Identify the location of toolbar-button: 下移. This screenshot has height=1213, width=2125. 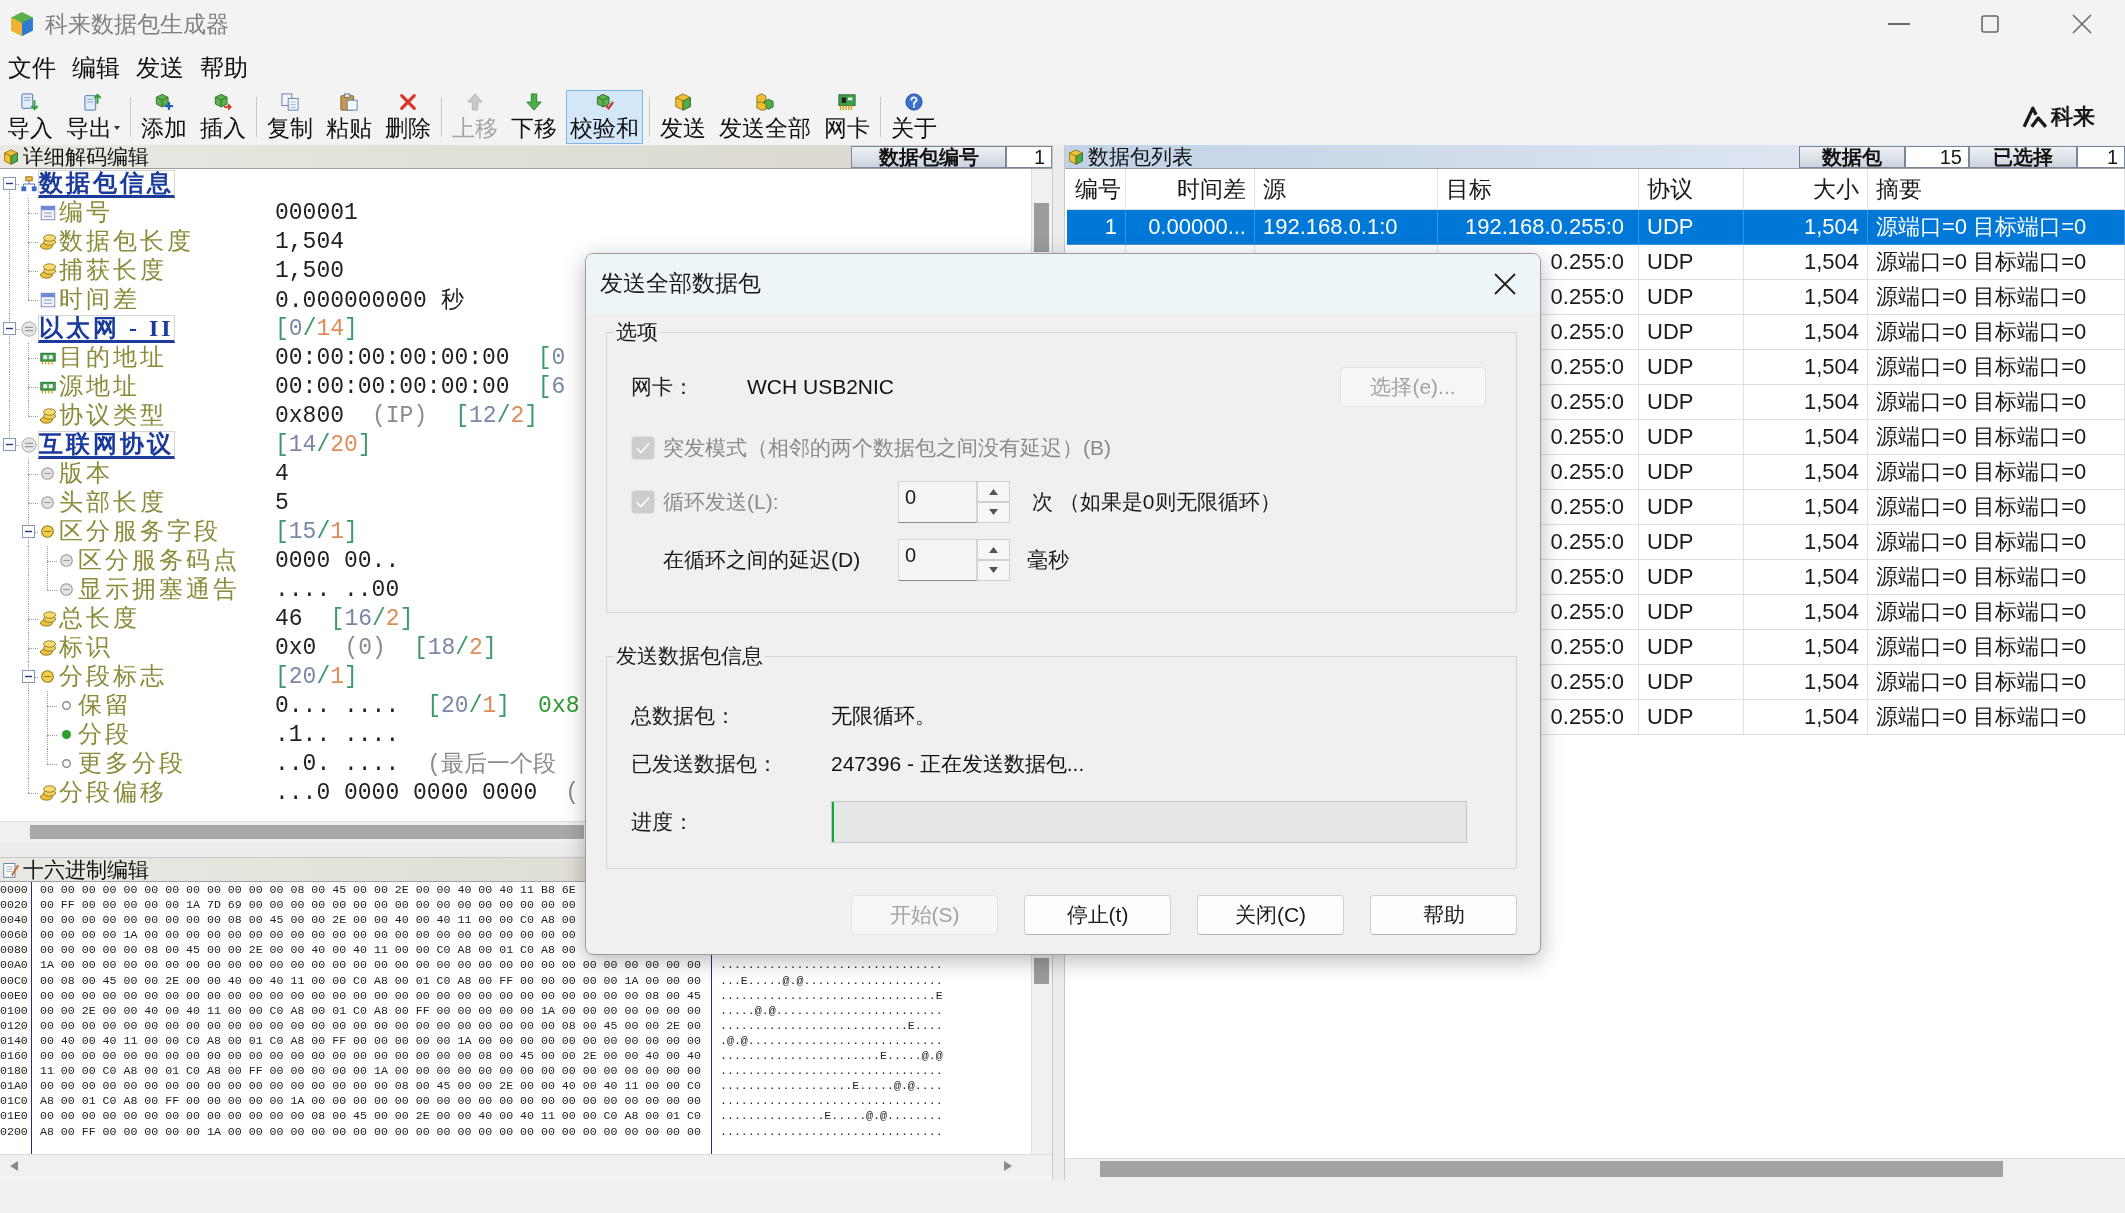
(534, 116).